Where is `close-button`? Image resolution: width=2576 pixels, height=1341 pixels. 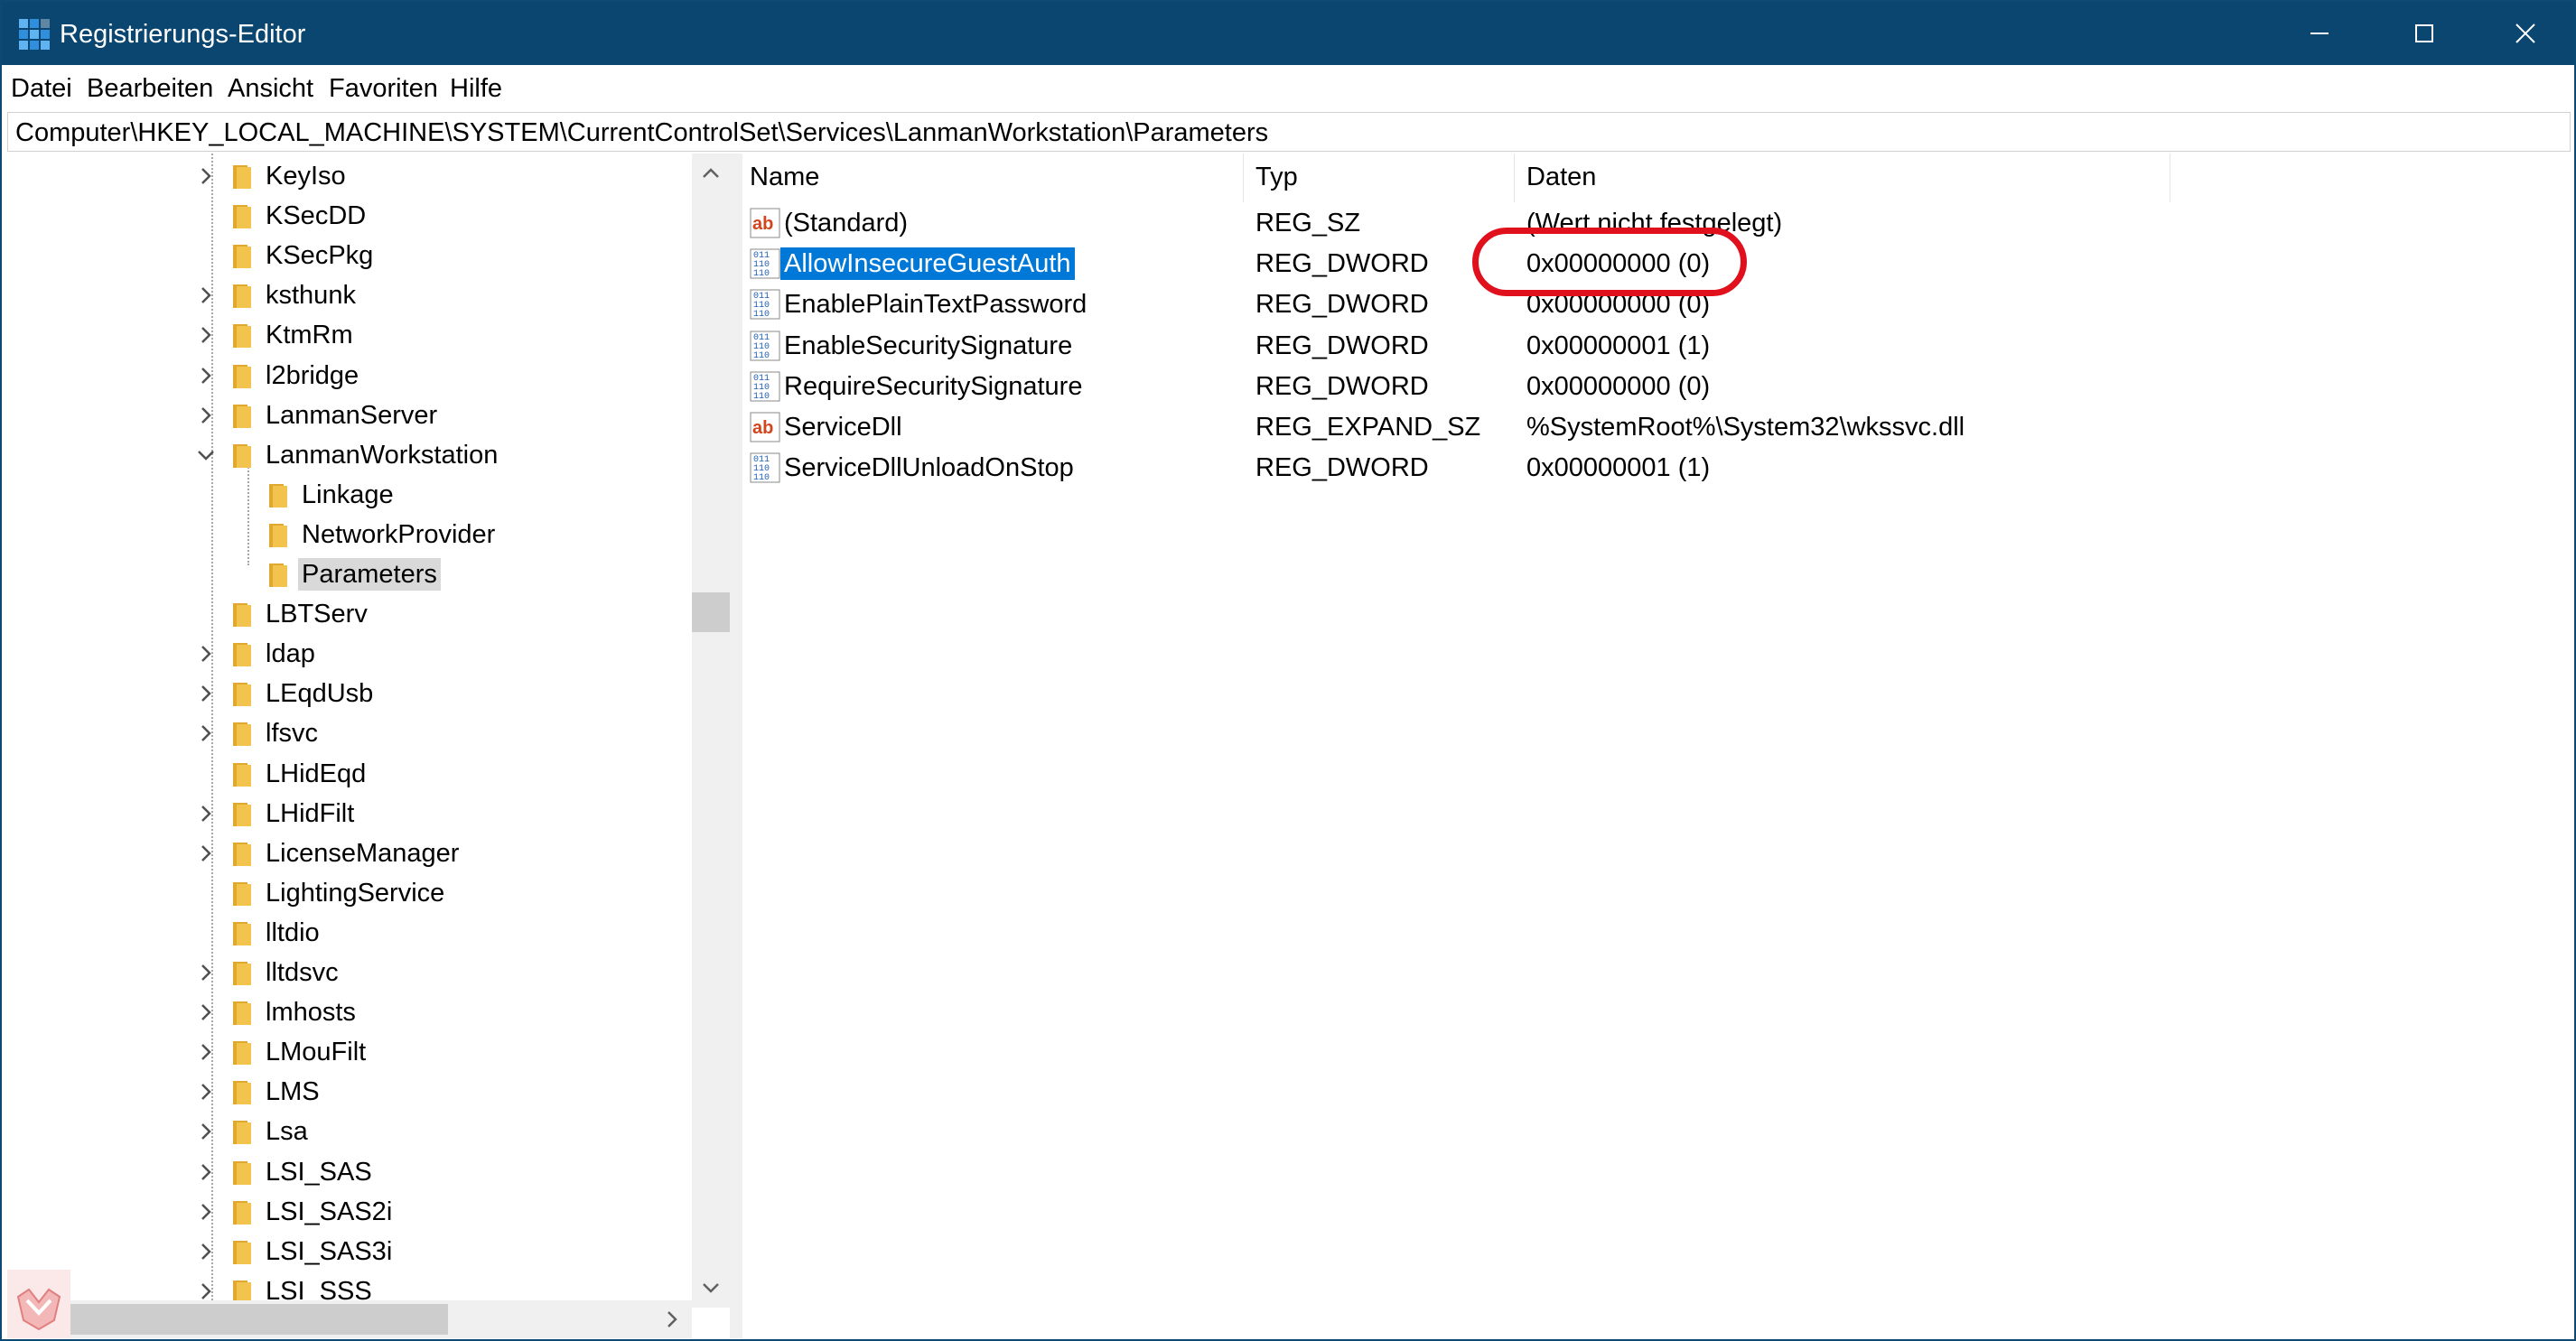 close-button is located at coordinates (2523, 34).